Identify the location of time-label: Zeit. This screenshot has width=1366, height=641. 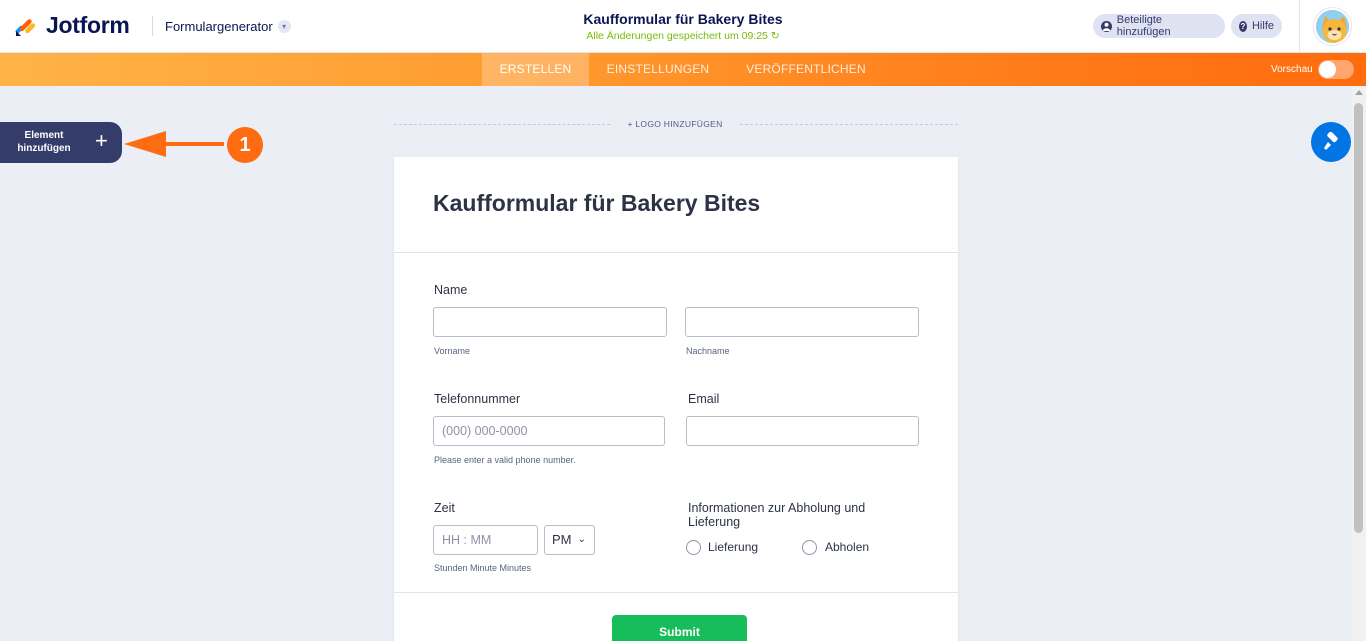
(444, 508).